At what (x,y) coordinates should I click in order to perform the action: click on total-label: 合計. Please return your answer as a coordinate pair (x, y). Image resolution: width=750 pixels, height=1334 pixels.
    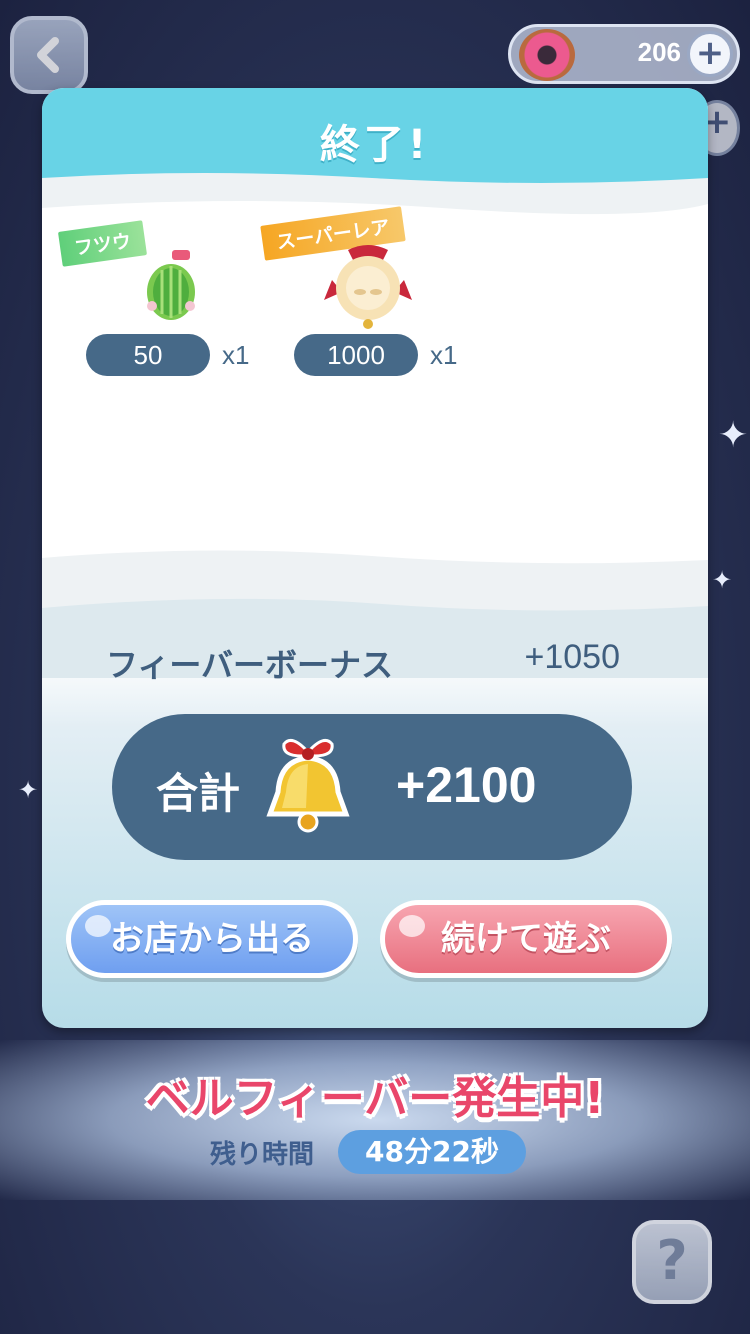
    Looking at the image, I should click on (198, 793).